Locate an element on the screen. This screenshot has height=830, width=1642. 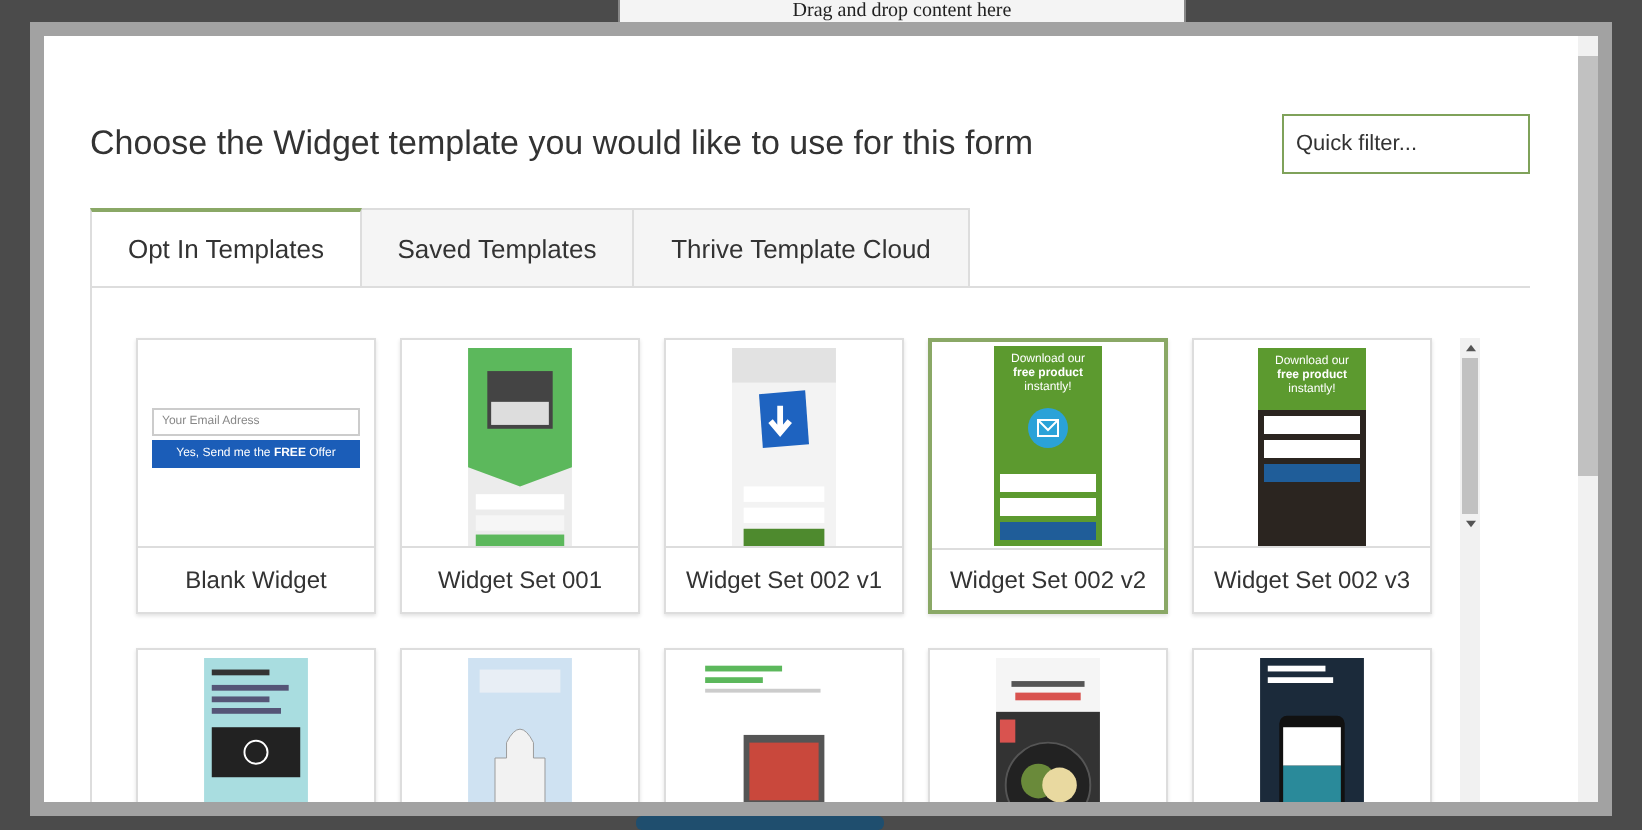
scroll-up-icon is located at coordinates (1470, 348).